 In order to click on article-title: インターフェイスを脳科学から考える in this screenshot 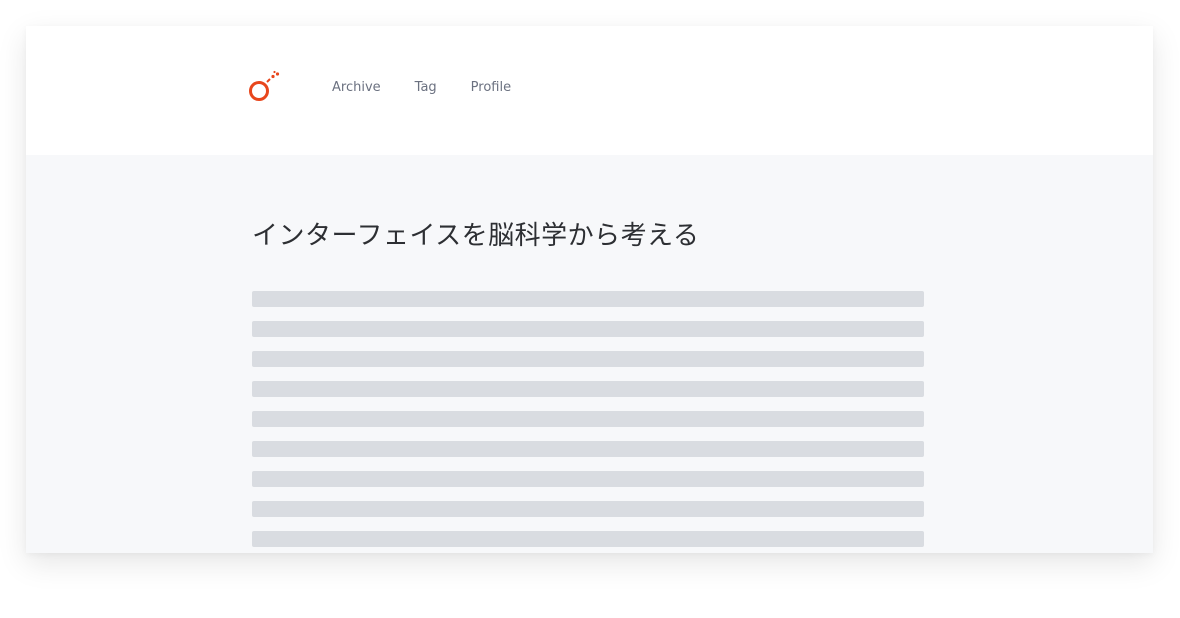, I will do `click(476, 236)`.